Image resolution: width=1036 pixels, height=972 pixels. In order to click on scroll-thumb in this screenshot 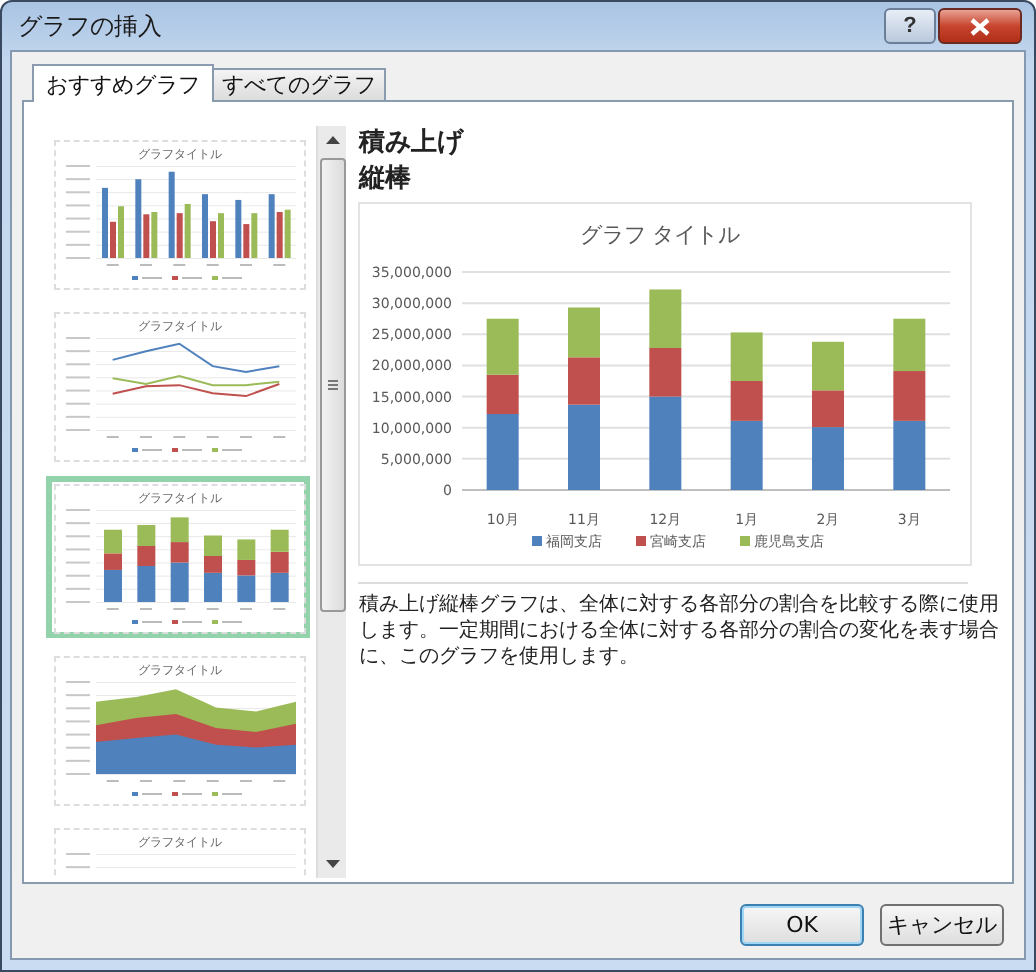, I will do `click(332, 385)`.